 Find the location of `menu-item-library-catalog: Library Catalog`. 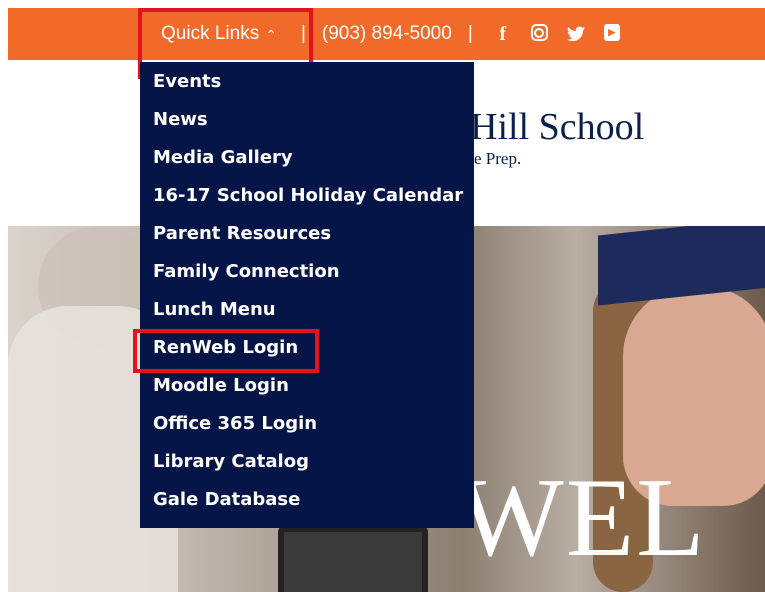

menu-item-library-catalog: Library Catalog is located at coordinates (307, 467).